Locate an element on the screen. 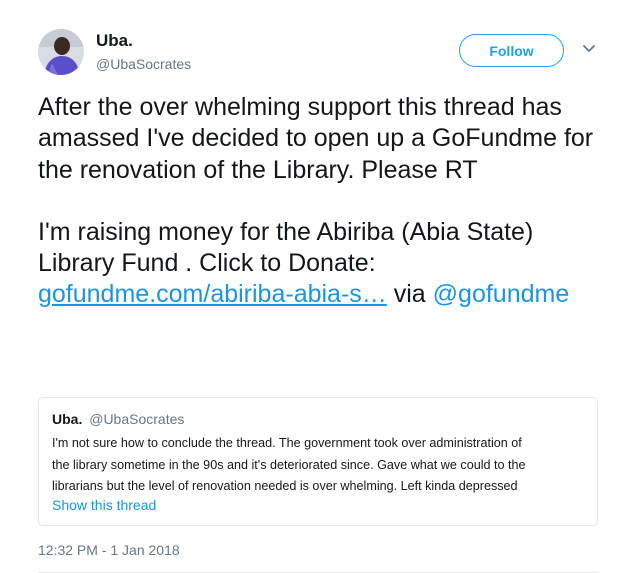  quoted-author-handle: @UbaSocrates is located at coordinates (137, 419).